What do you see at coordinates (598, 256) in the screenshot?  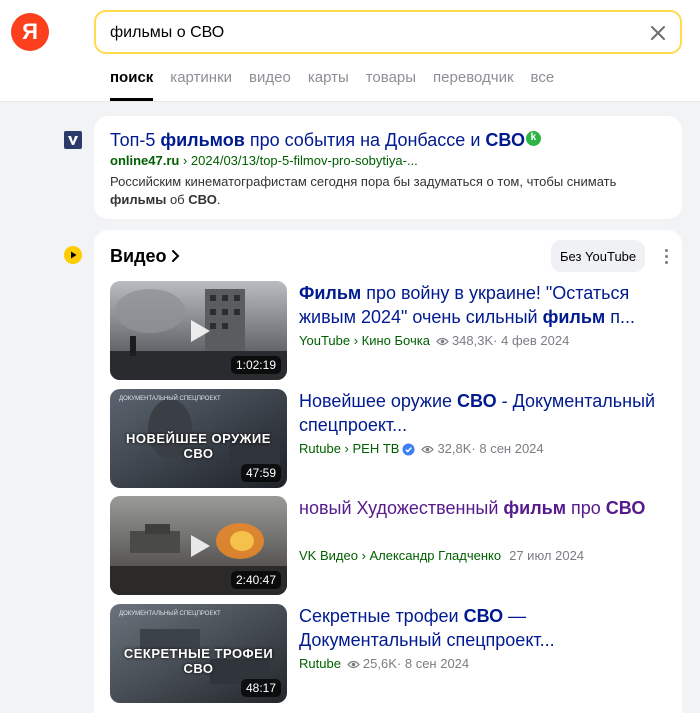 I see `no-youtube-button: Без YouTube` at bounding box center [598, 256].